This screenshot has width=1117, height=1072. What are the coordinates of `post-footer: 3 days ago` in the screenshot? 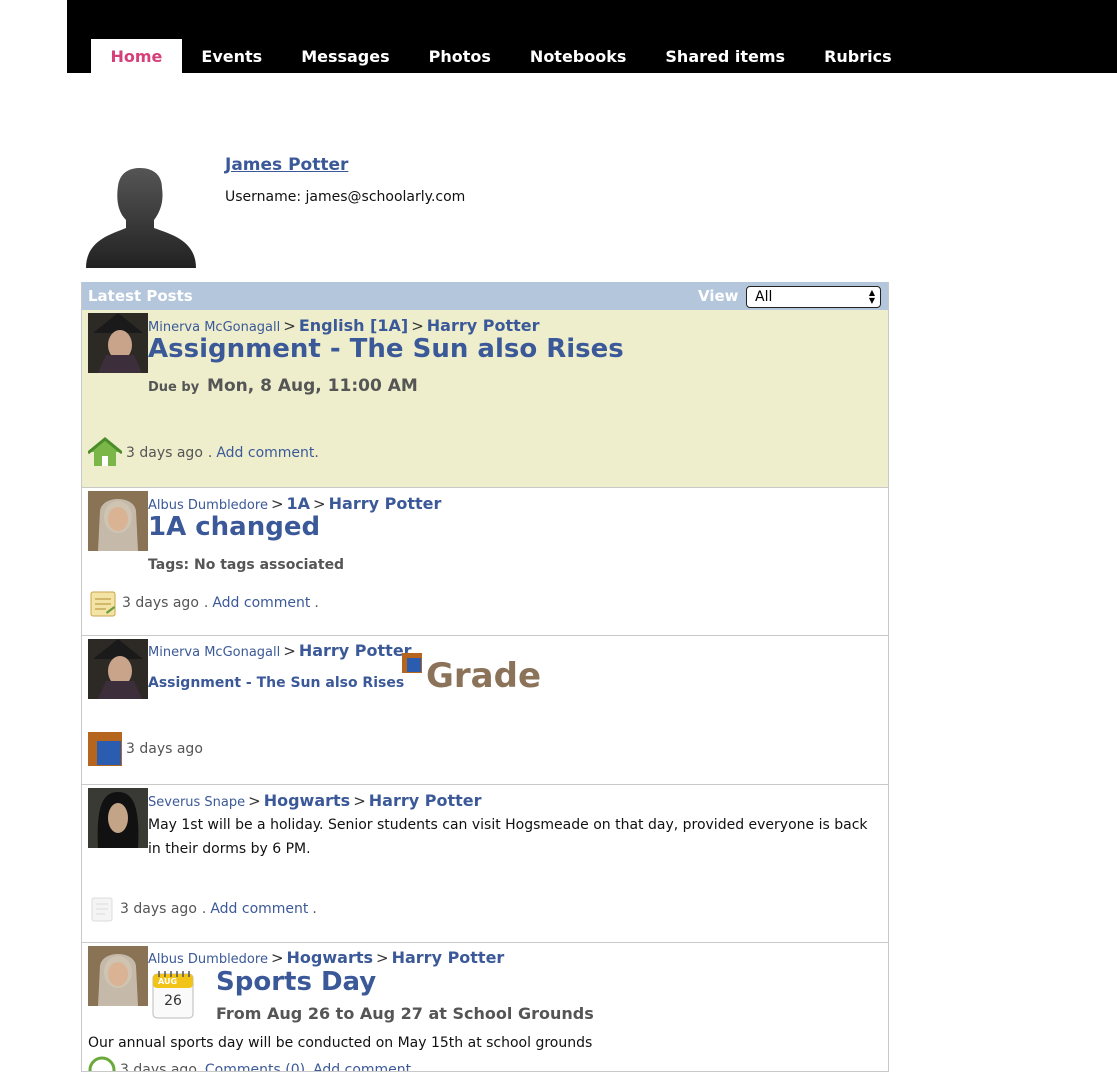 It's located at (145, 749).